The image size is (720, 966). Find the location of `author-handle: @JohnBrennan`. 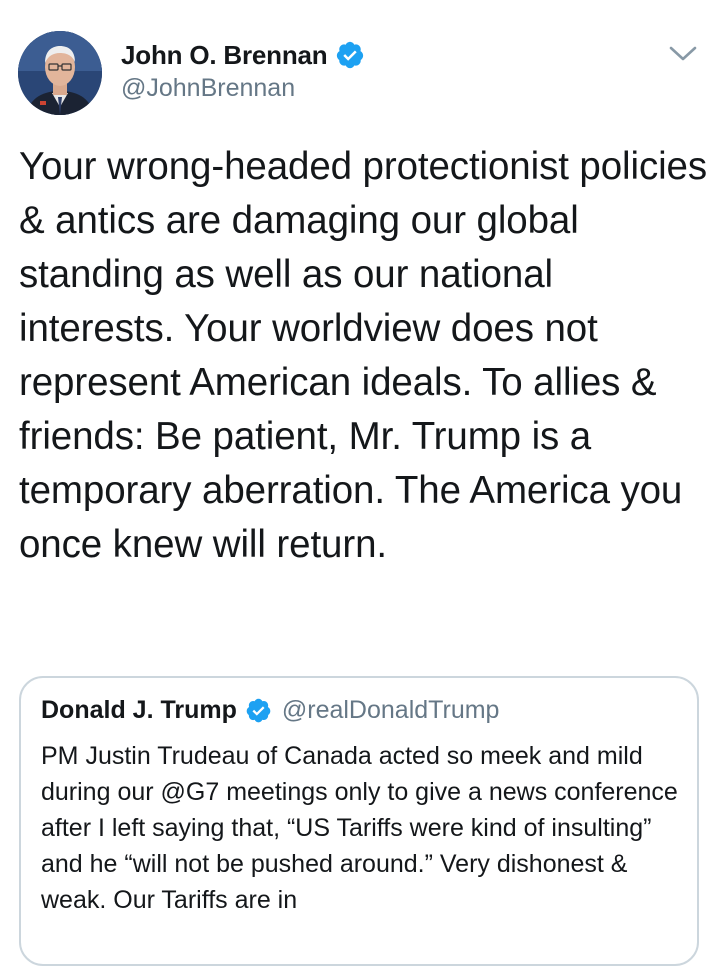

author-handle: @JohnBrennan is located at coordinates (243, 88).